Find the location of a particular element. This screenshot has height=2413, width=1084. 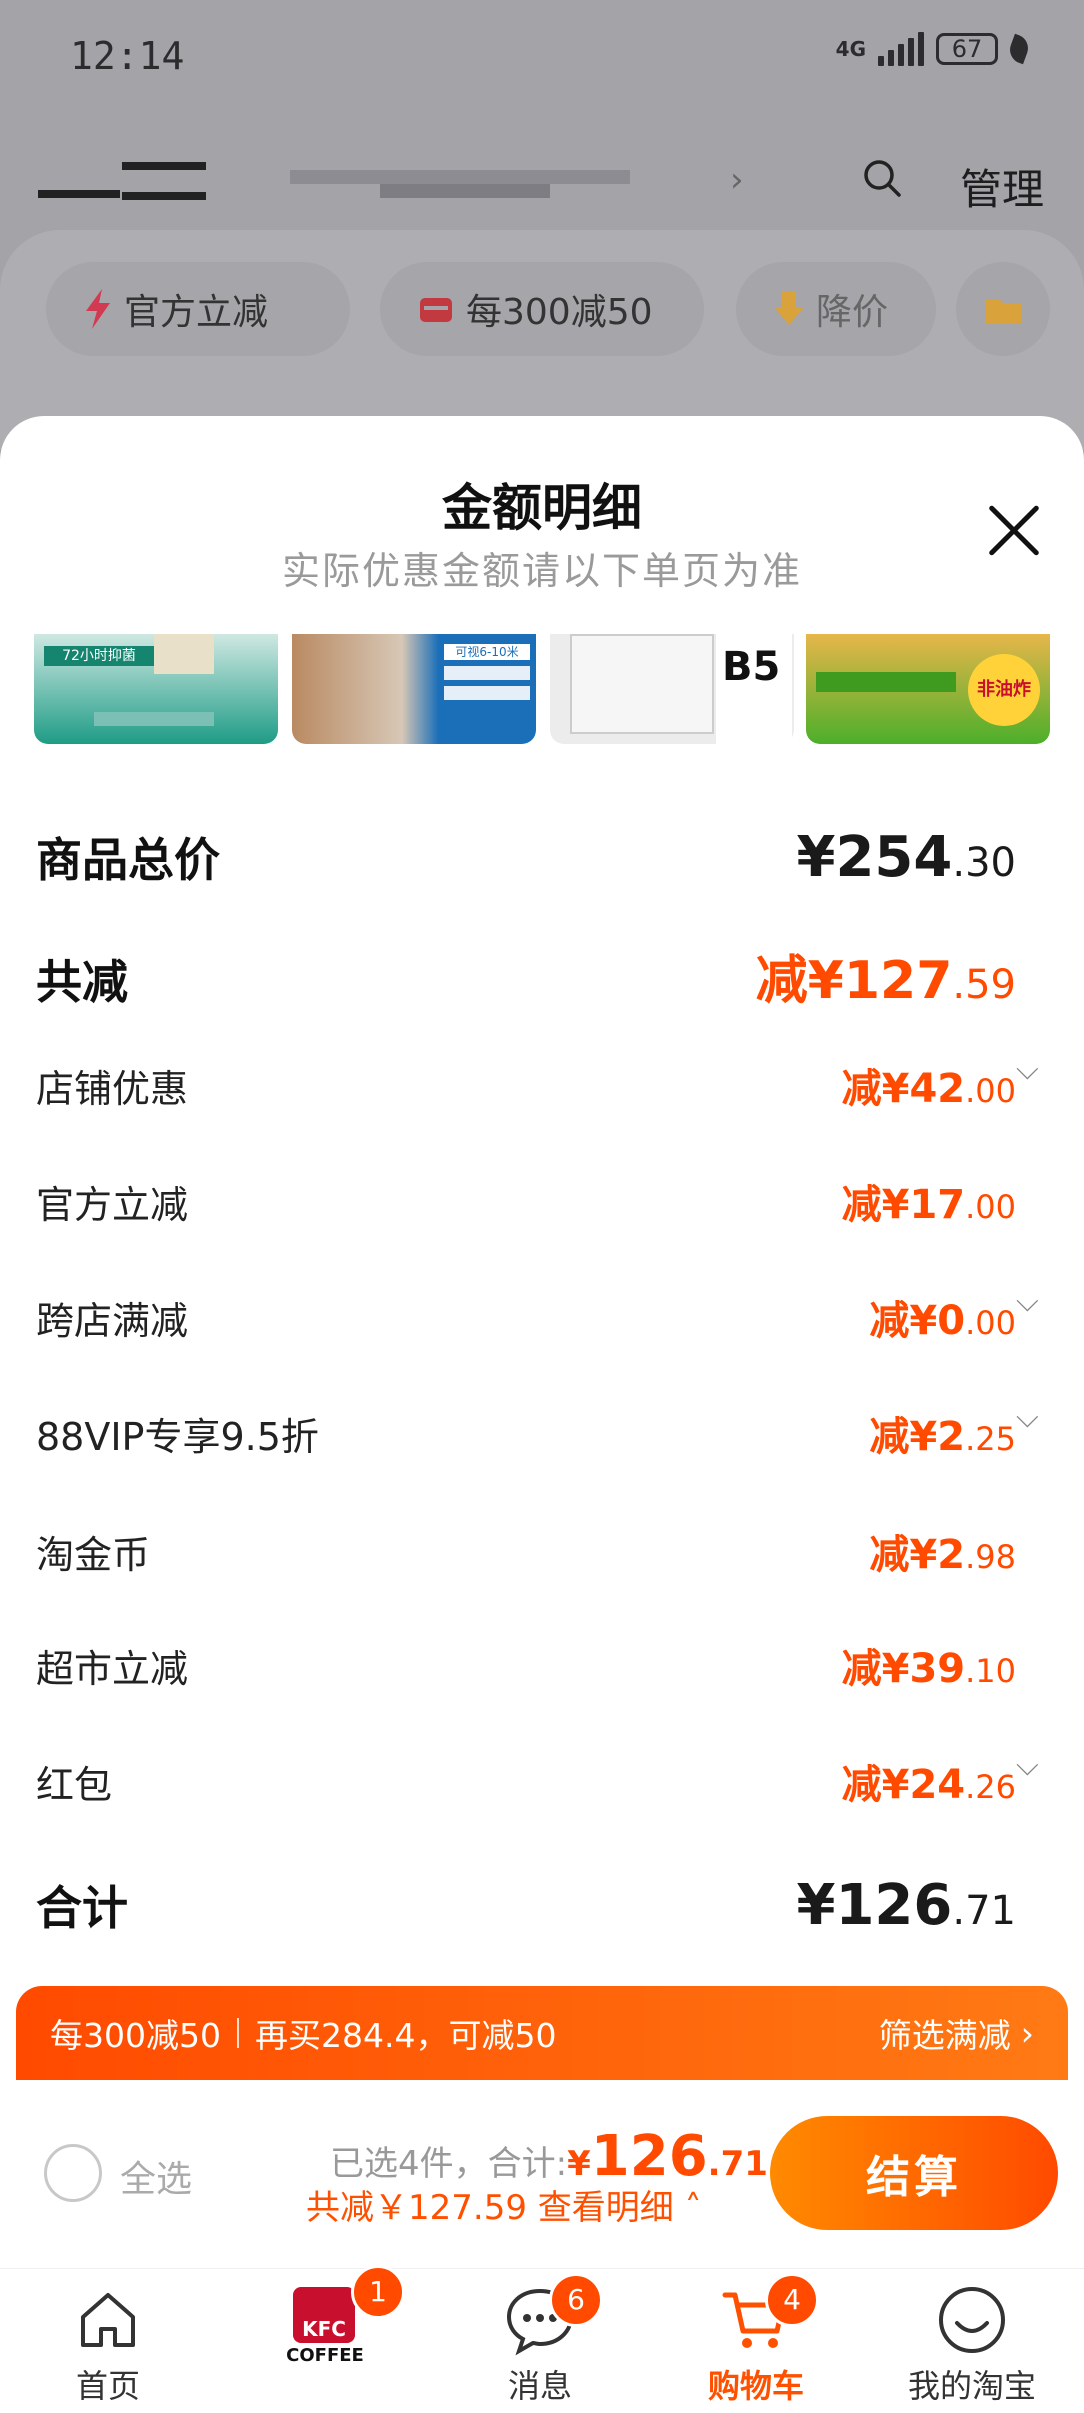

chip-folder is located at coordinates (1003, 309).